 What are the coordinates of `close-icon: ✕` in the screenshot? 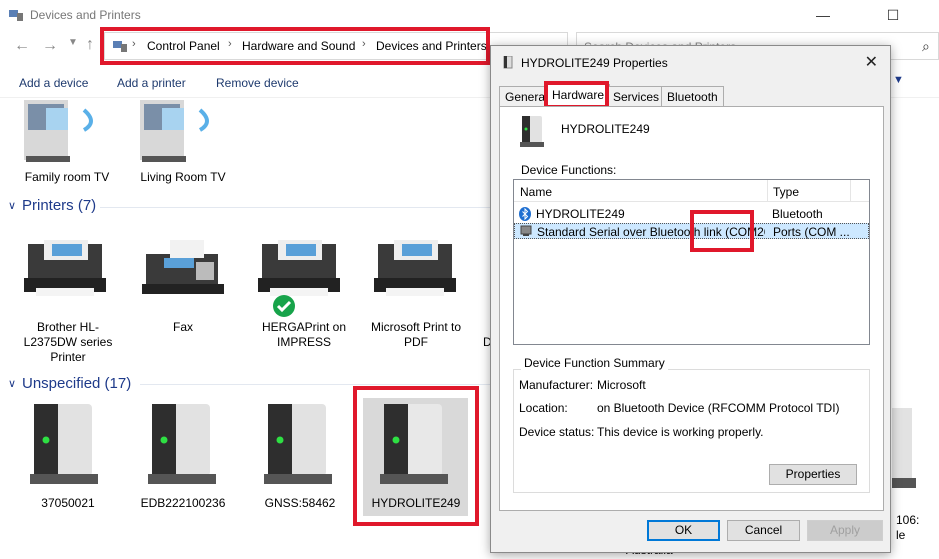 It's located at (871, 62).